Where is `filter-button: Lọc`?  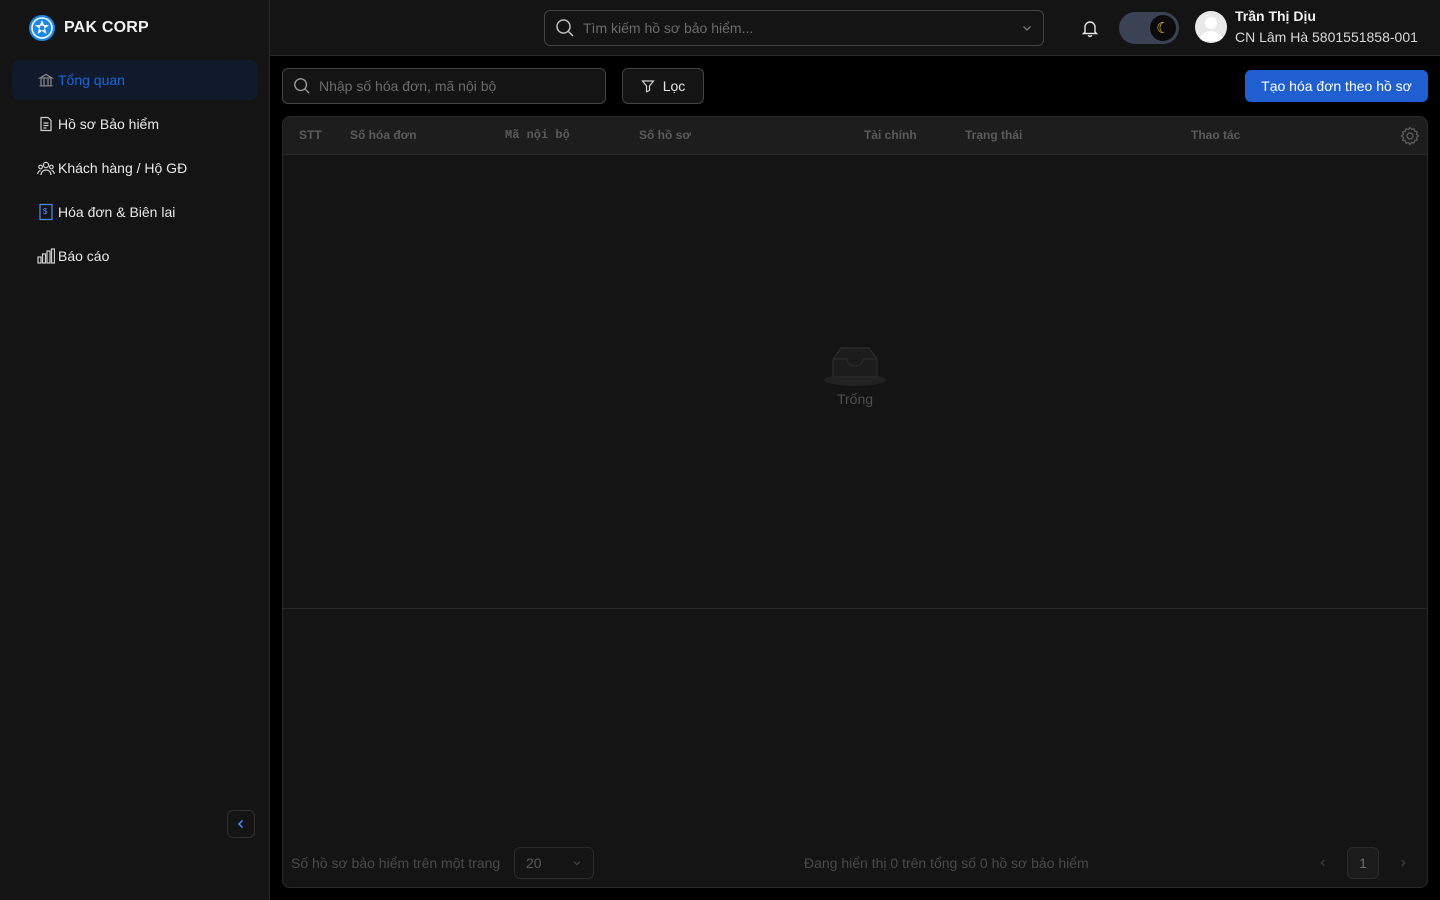
filter-button: Lọc is located at coordinates (663, 86).